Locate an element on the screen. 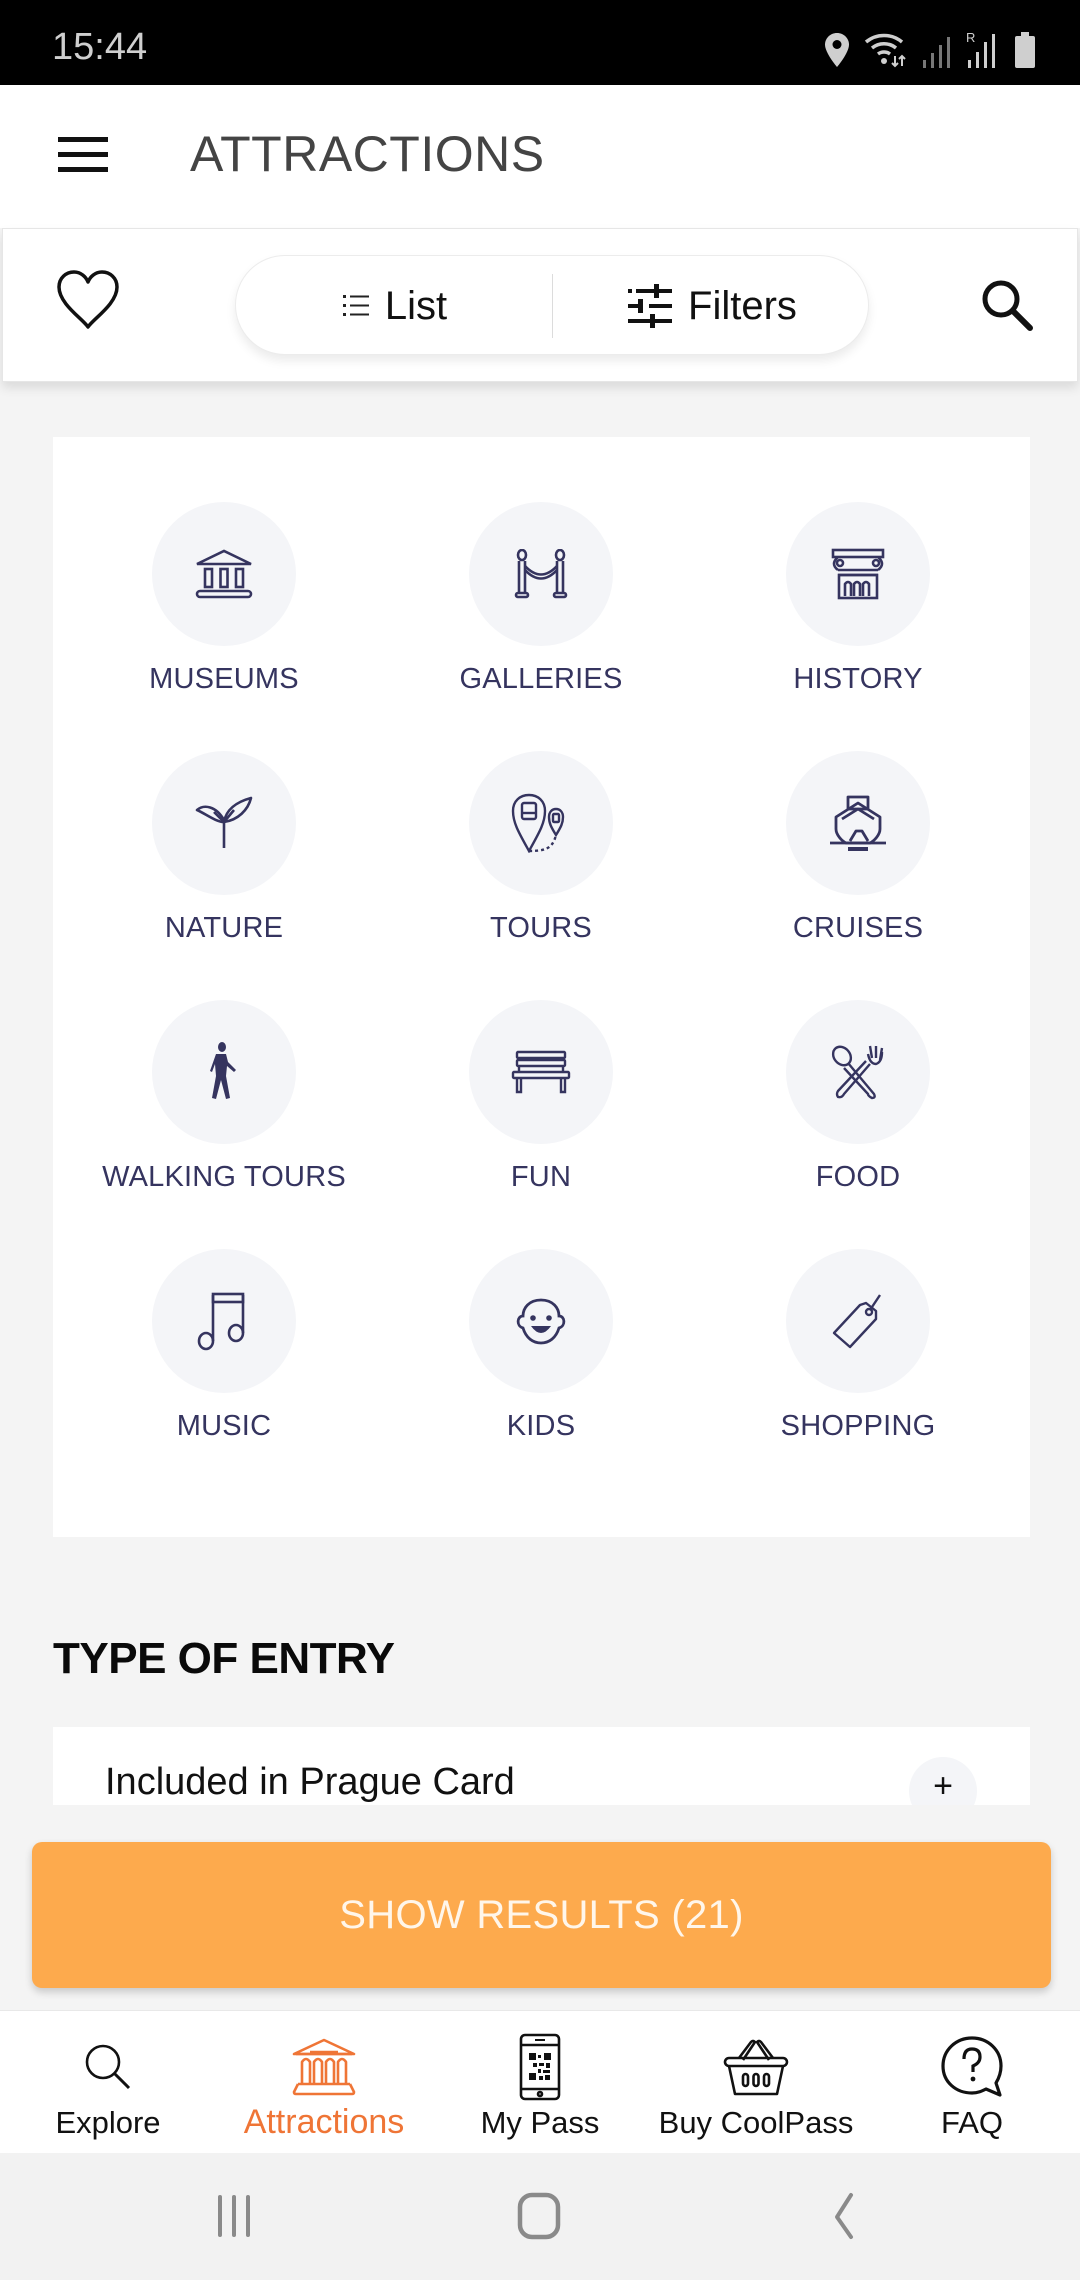 This screenshot has width=1080, height=2280. home-button is located at coordinates (540, 2217).